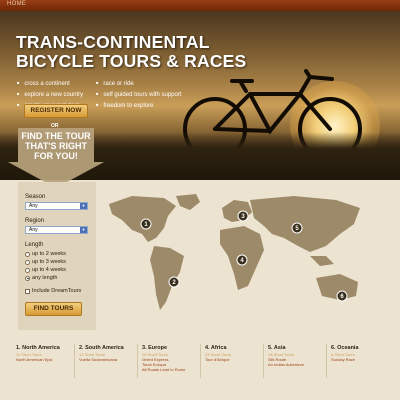 The image size is (400, 400). I want to click on tour-link: Vuelta Sudamericana, so click(108, 359).